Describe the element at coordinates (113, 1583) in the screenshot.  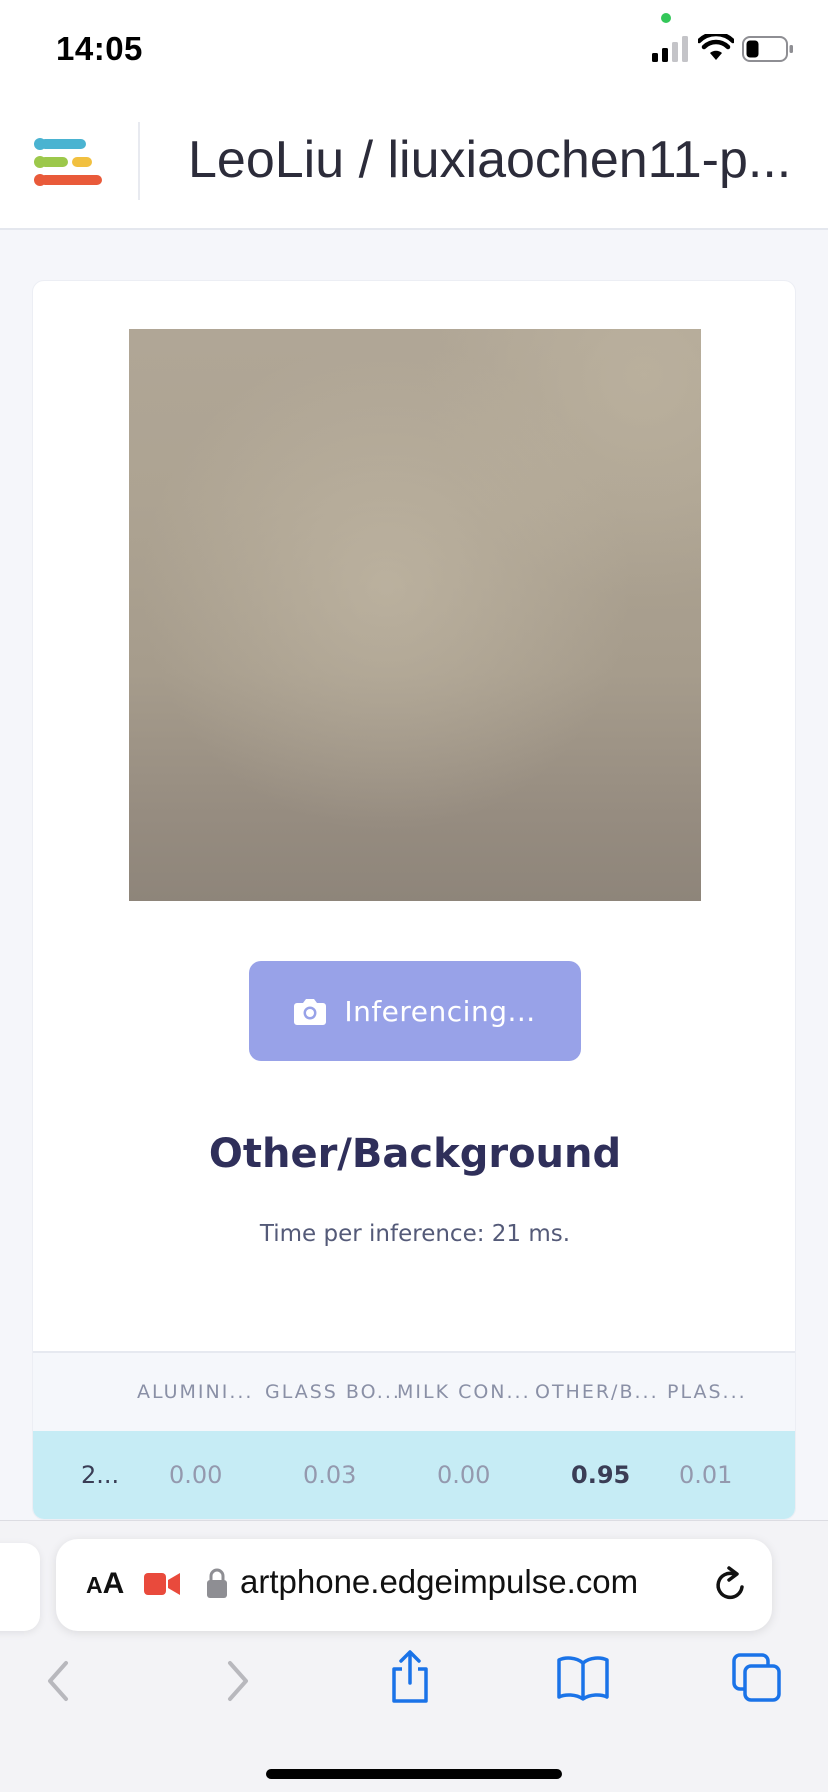
I see `reader-options-label: A` at that location.